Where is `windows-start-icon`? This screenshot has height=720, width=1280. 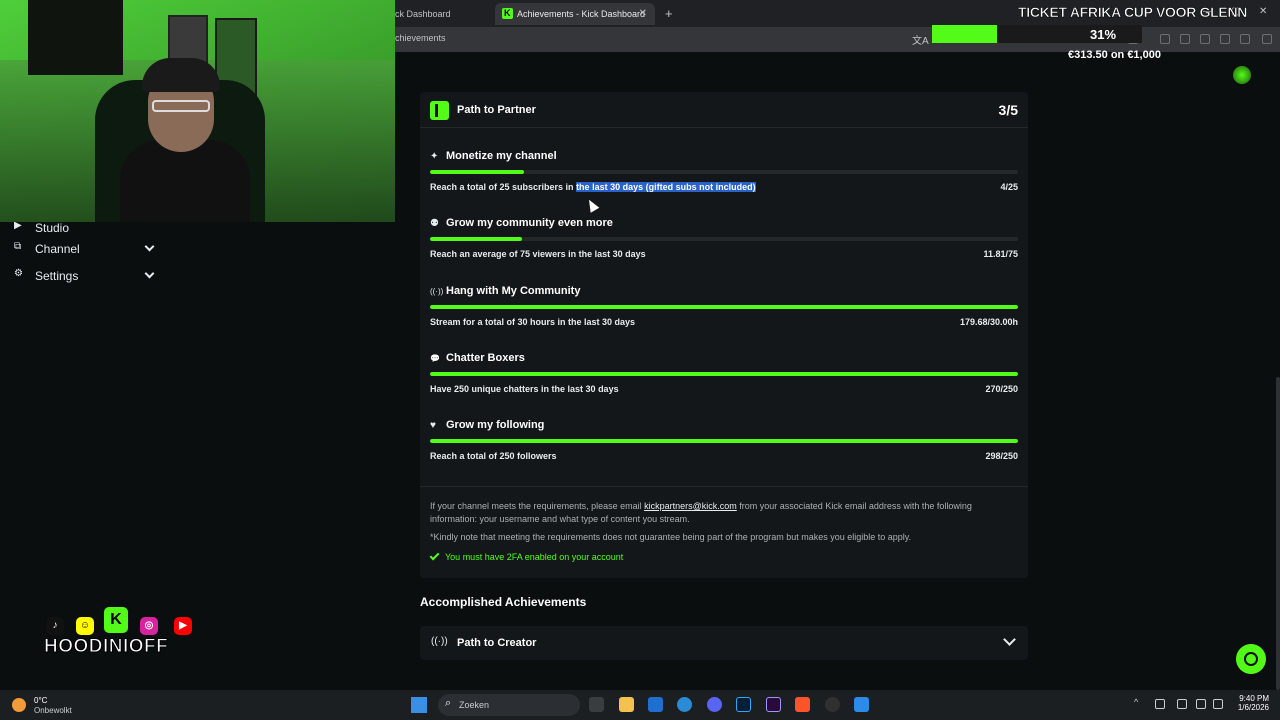
windows-start-icon is located at coordinates (419, 705).